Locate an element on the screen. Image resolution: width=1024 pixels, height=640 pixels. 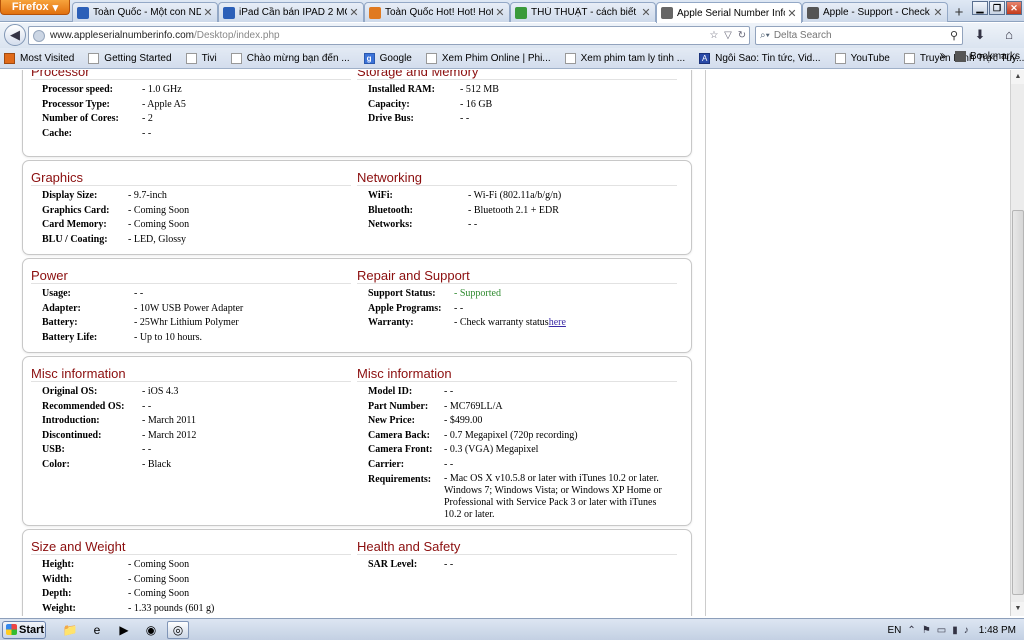
tab-4: Apple Serial Number Info /...✕ is located at coordinates (729, 12).